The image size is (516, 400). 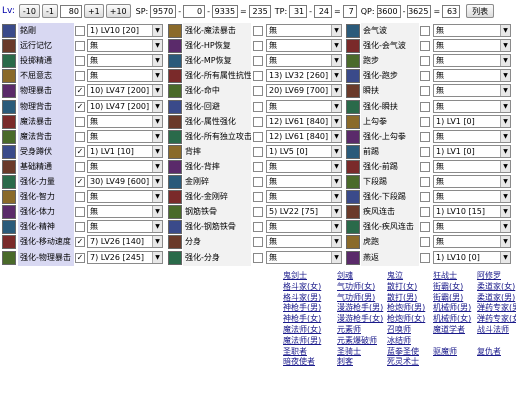 I want to click on list-button: 列表, so click(x=480, y=11).